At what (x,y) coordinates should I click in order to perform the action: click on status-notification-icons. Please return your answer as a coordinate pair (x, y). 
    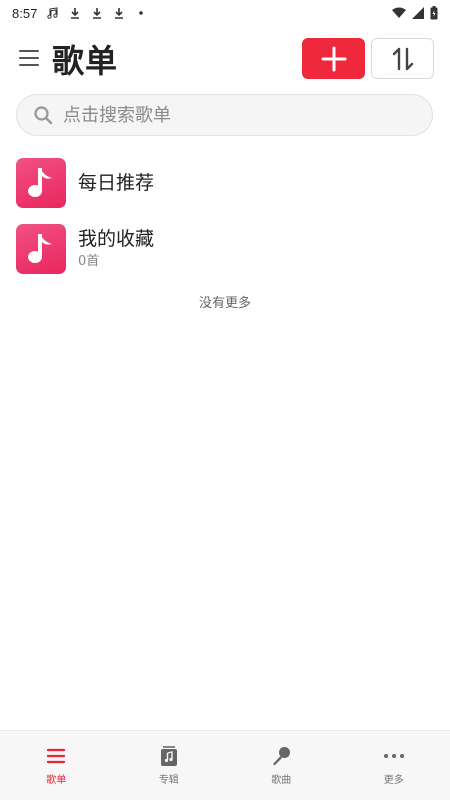
    Looking at the image, I should click on (97, 13).